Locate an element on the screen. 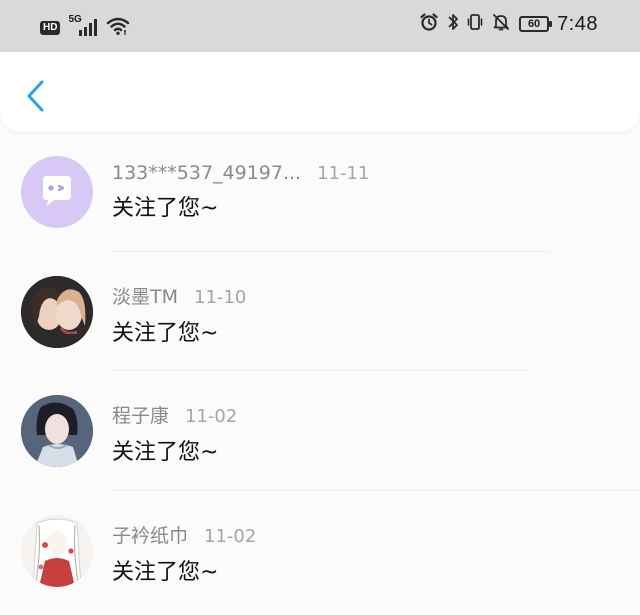  date: 11-11 is located at coordinates (343, 173).